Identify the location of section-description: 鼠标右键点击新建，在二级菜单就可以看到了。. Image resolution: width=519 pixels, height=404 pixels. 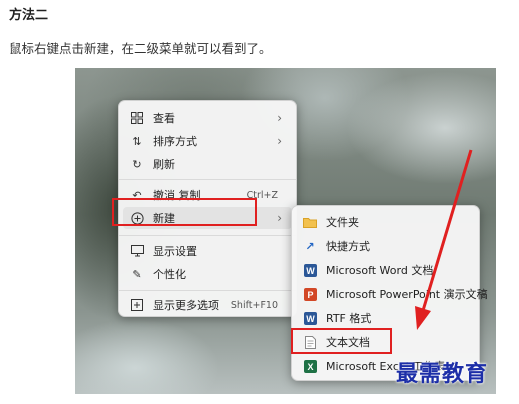
(140, 48).